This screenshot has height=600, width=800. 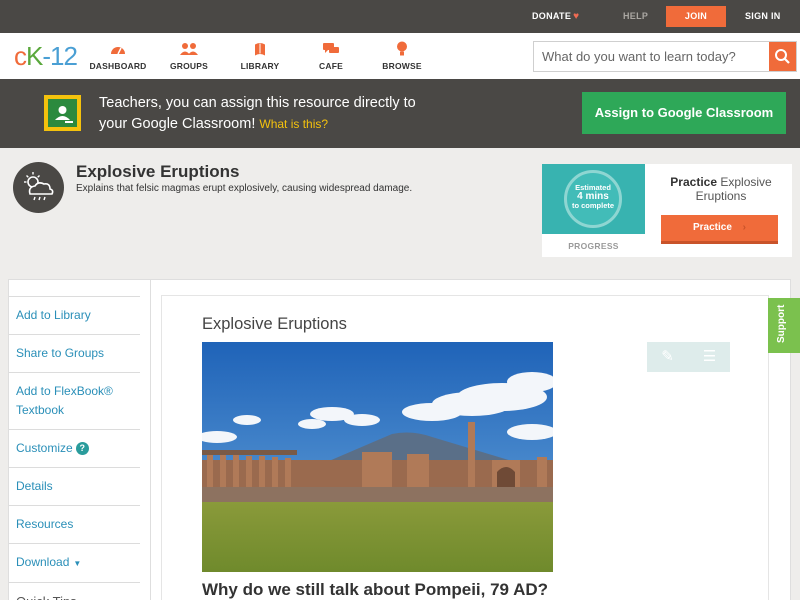 I want to click on sidebar-divider, so click(x=150, y=440).